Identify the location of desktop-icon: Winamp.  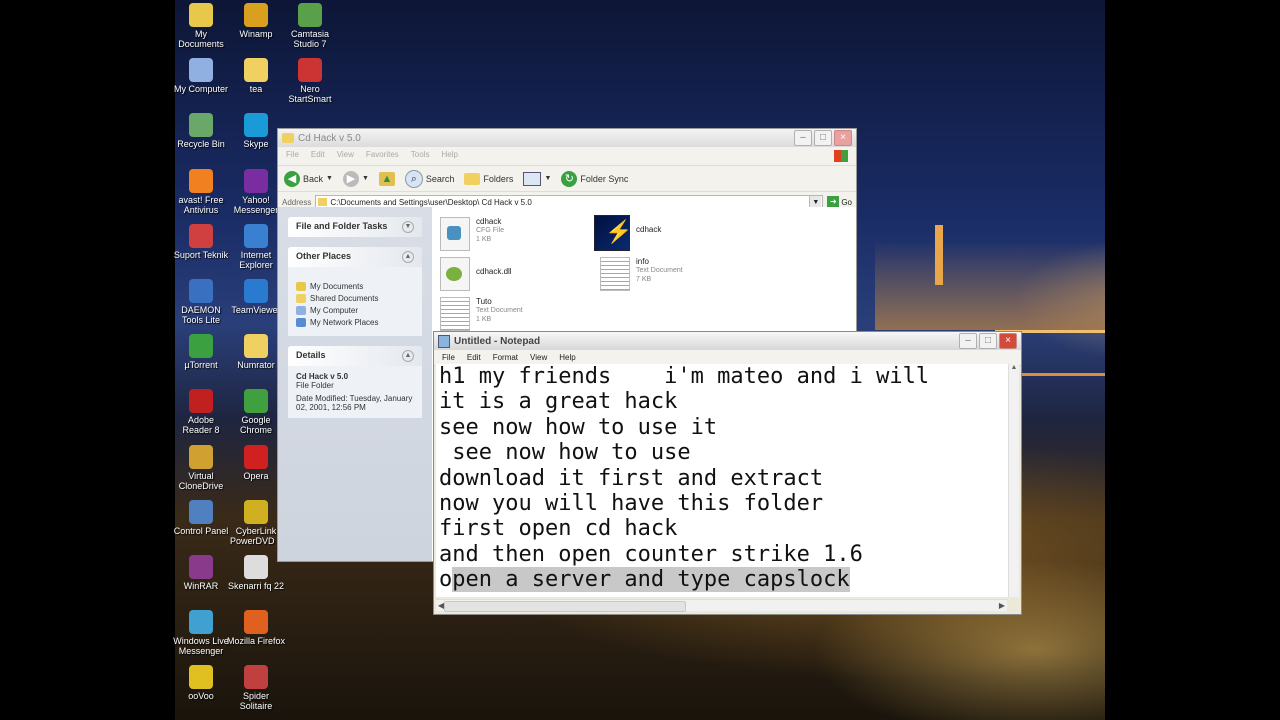
(256, 21).